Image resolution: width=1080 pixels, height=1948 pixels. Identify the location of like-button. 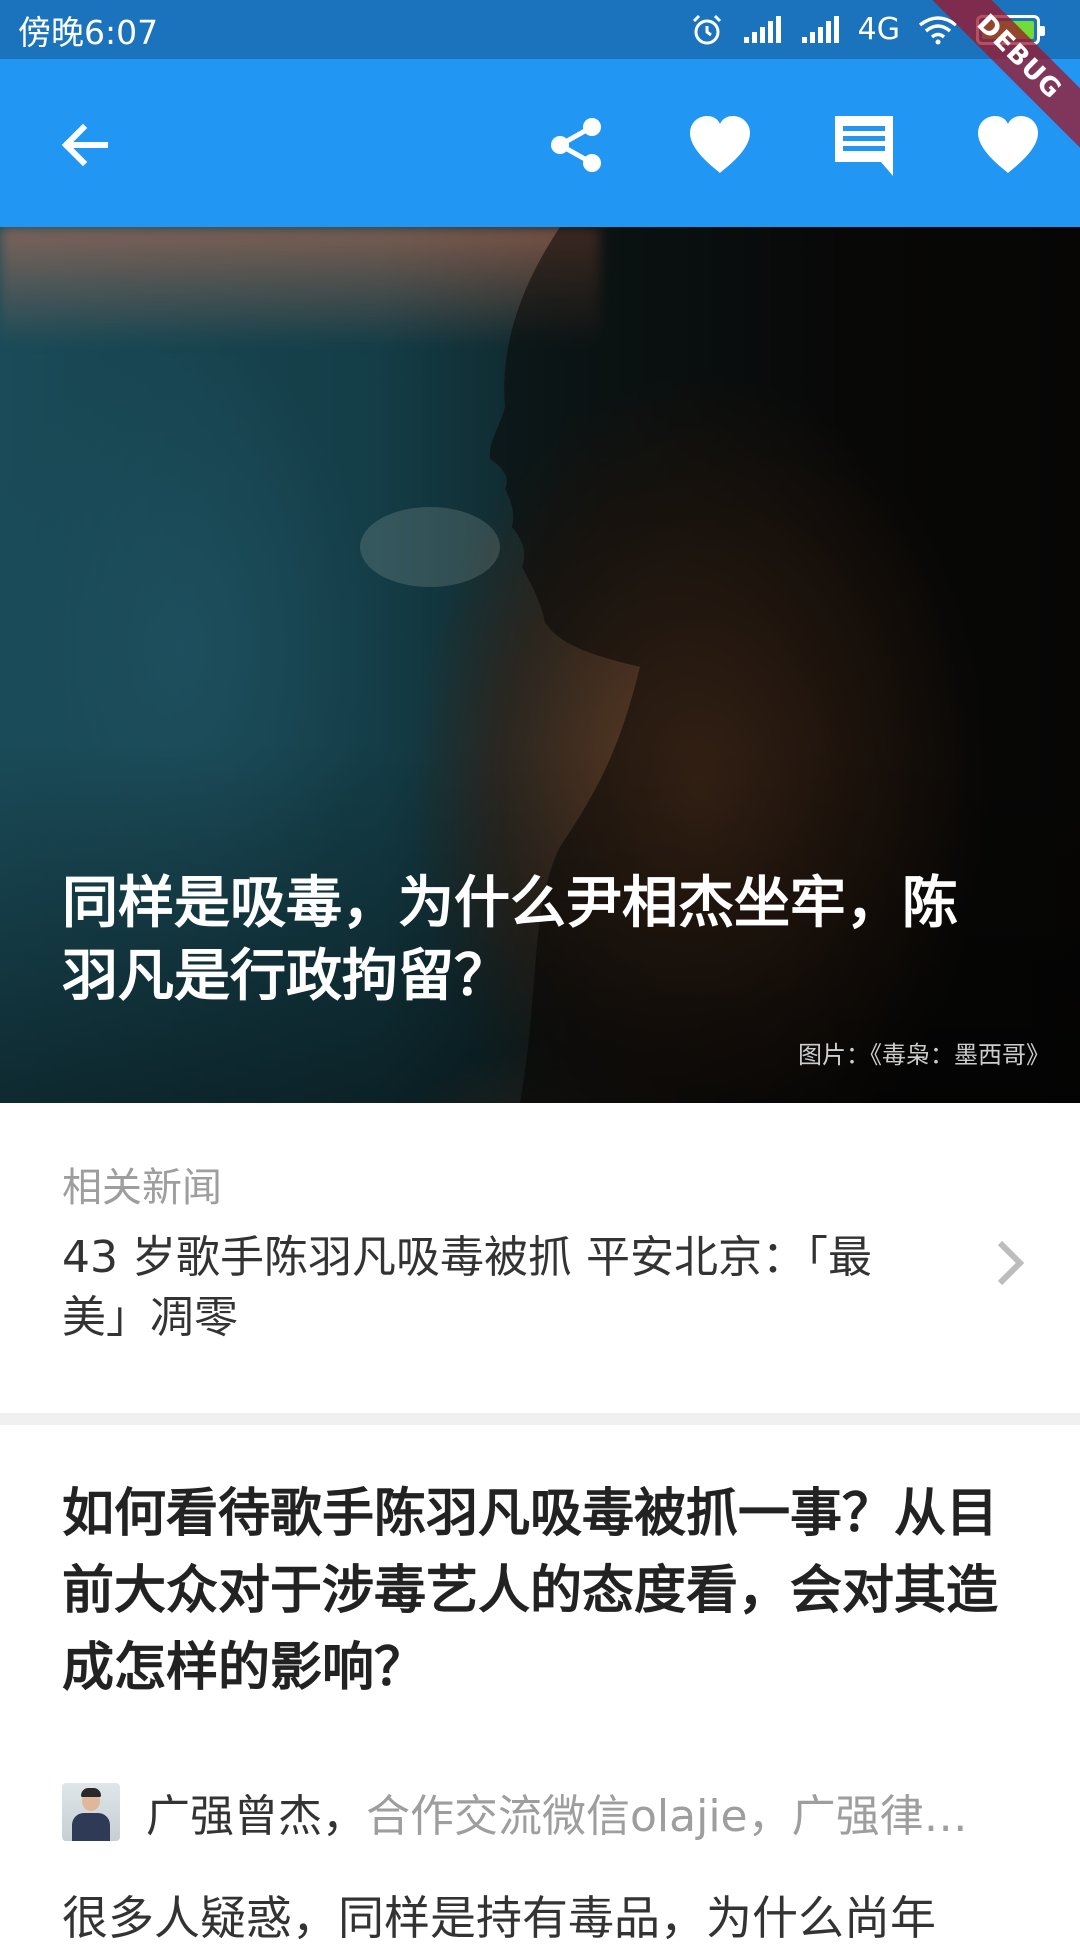
(720, 145).